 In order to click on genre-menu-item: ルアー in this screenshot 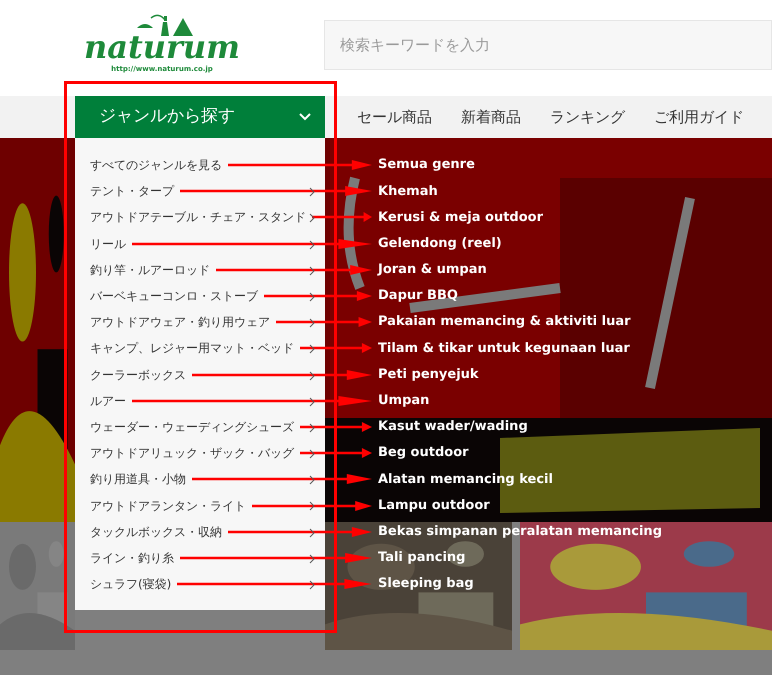, I will do `click(108, 401)`.